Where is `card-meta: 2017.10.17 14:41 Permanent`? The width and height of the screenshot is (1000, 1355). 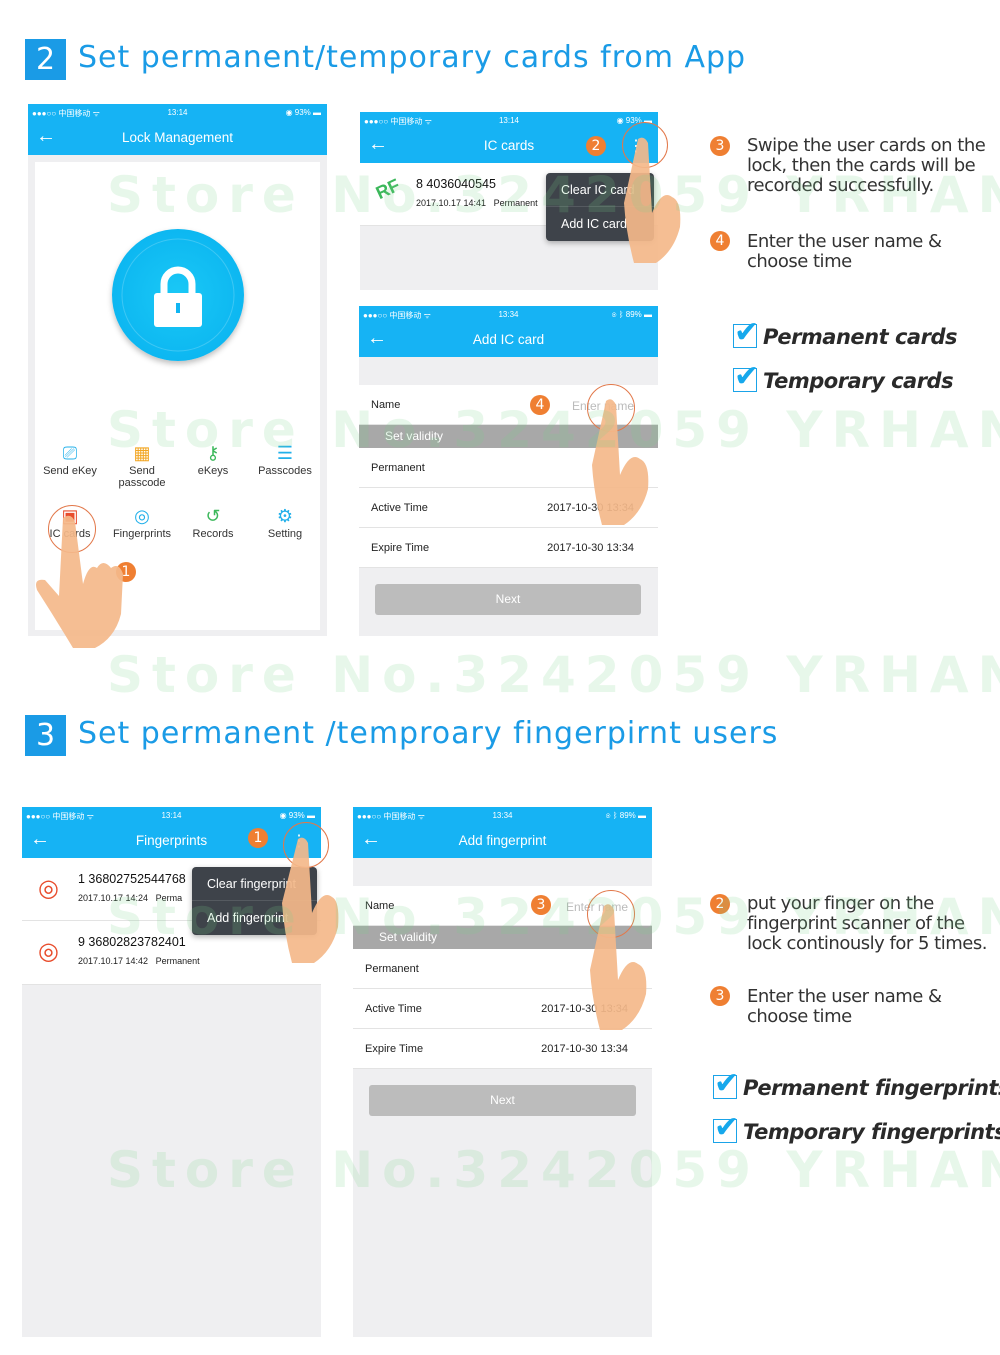 card-meta: 2017.10.17 14:41 Permanent is located at coordinates (477, 203).